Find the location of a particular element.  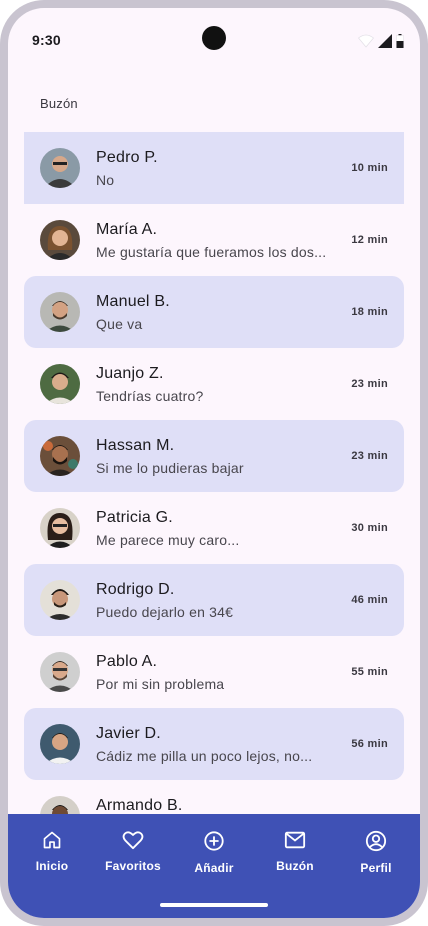

battery-icon is located at coordinates (400, 41).